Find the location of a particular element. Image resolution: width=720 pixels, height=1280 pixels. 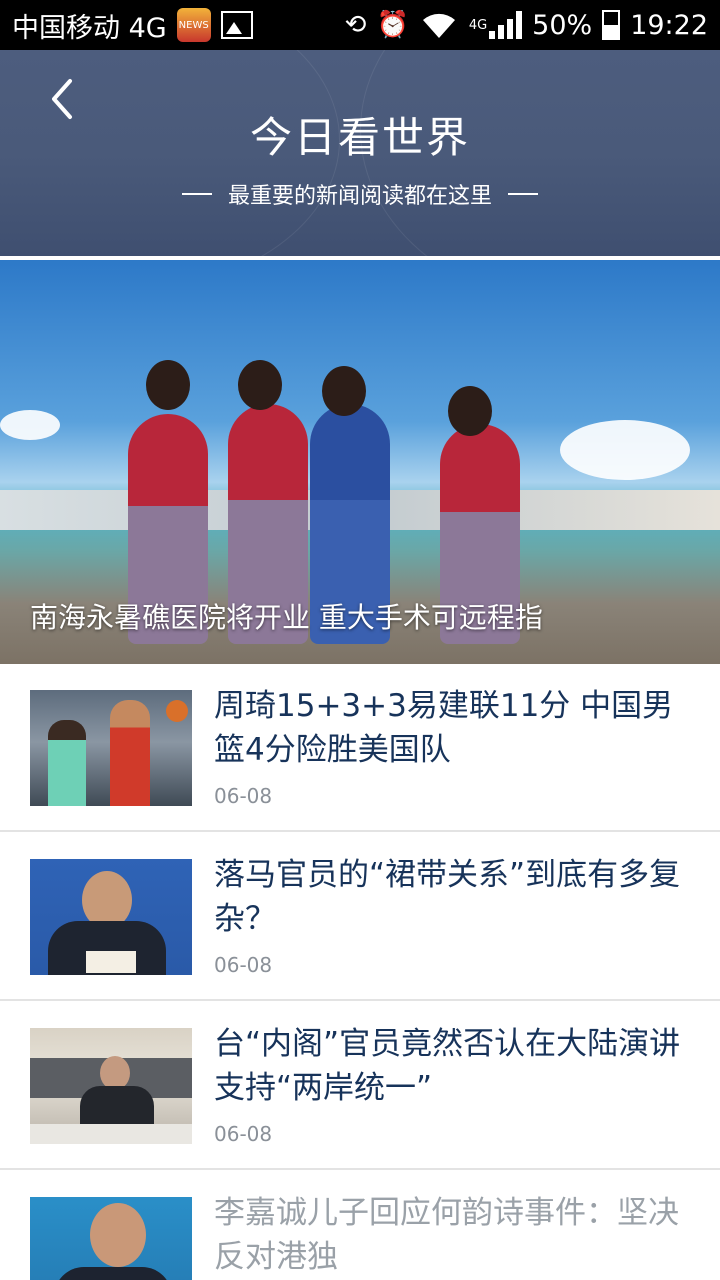

news-app-icon: NEWS is located at coordinates (193, 25).